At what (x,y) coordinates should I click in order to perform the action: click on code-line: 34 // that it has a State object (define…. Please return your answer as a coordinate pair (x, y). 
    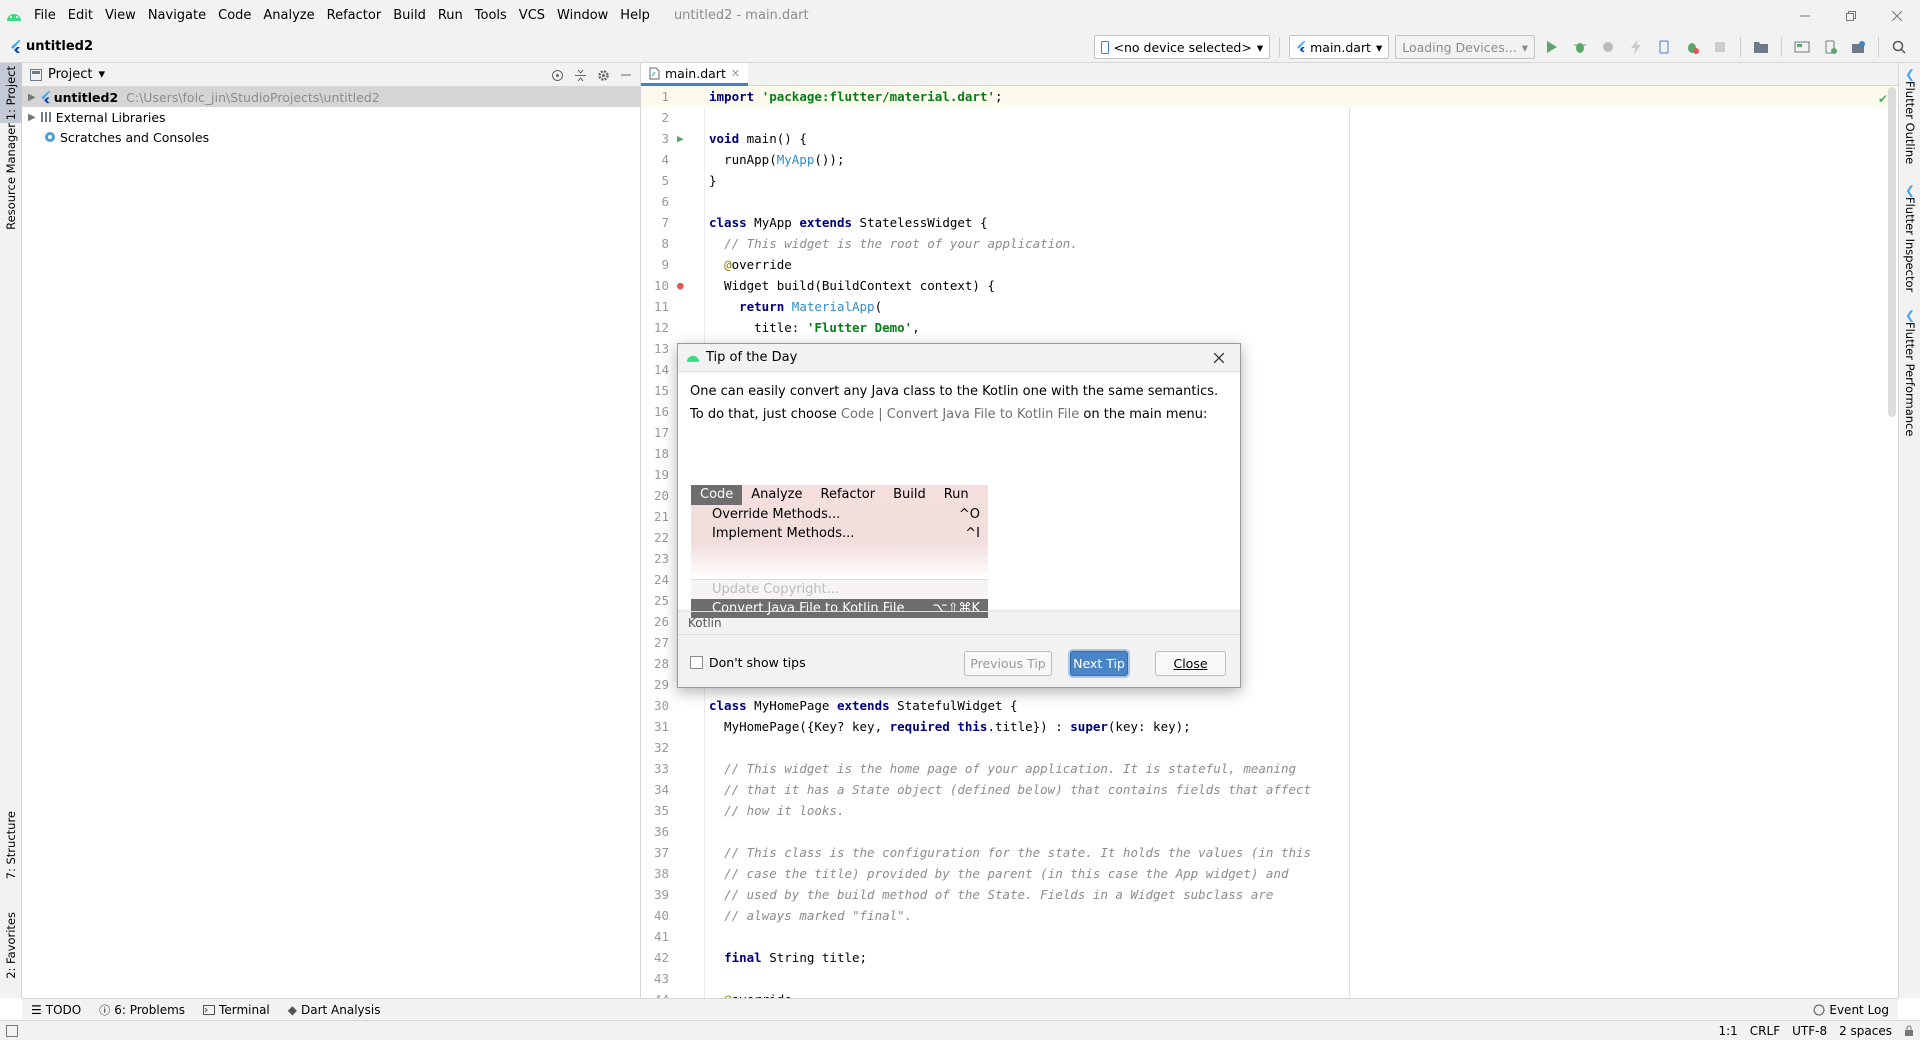
    Looking at the image, I should click on (1269, 789).